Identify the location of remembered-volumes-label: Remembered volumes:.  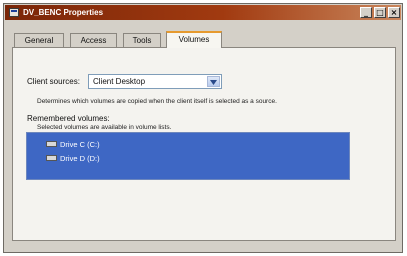
(68, 118).